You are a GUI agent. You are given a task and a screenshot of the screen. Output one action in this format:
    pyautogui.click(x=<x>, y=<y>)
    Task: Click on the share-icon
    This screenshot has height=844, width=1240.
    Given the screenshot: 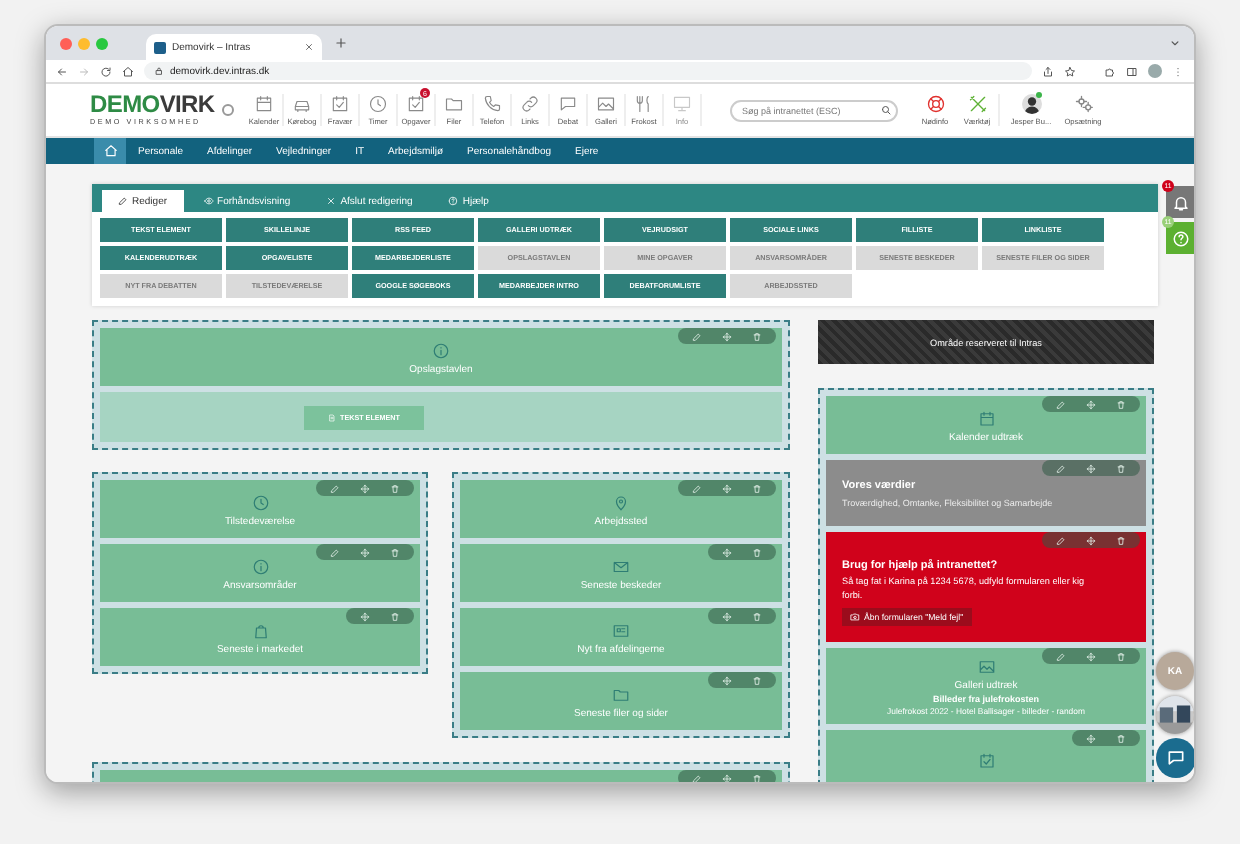 What is the action you would take?
    pyautogui.click(x=1048, y=71)
    